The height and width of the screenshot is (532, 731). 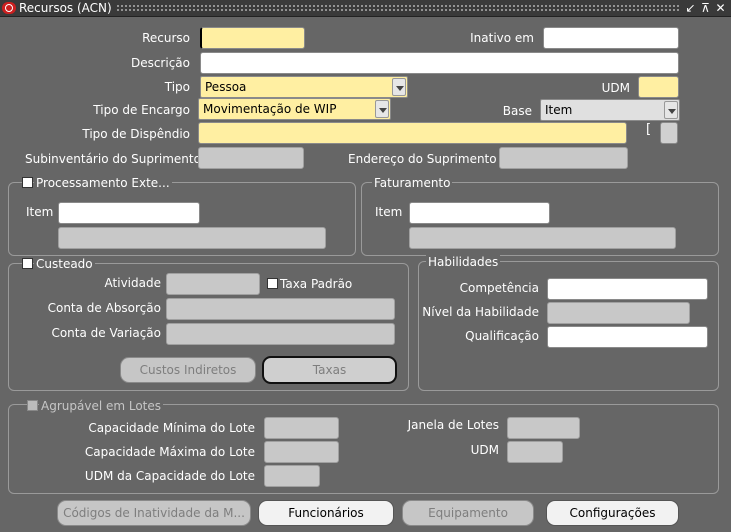 What do you see at coordinates (720, 8) in the screenshot?
I see `close-icon: ✕` at bounding box center [720, 8].